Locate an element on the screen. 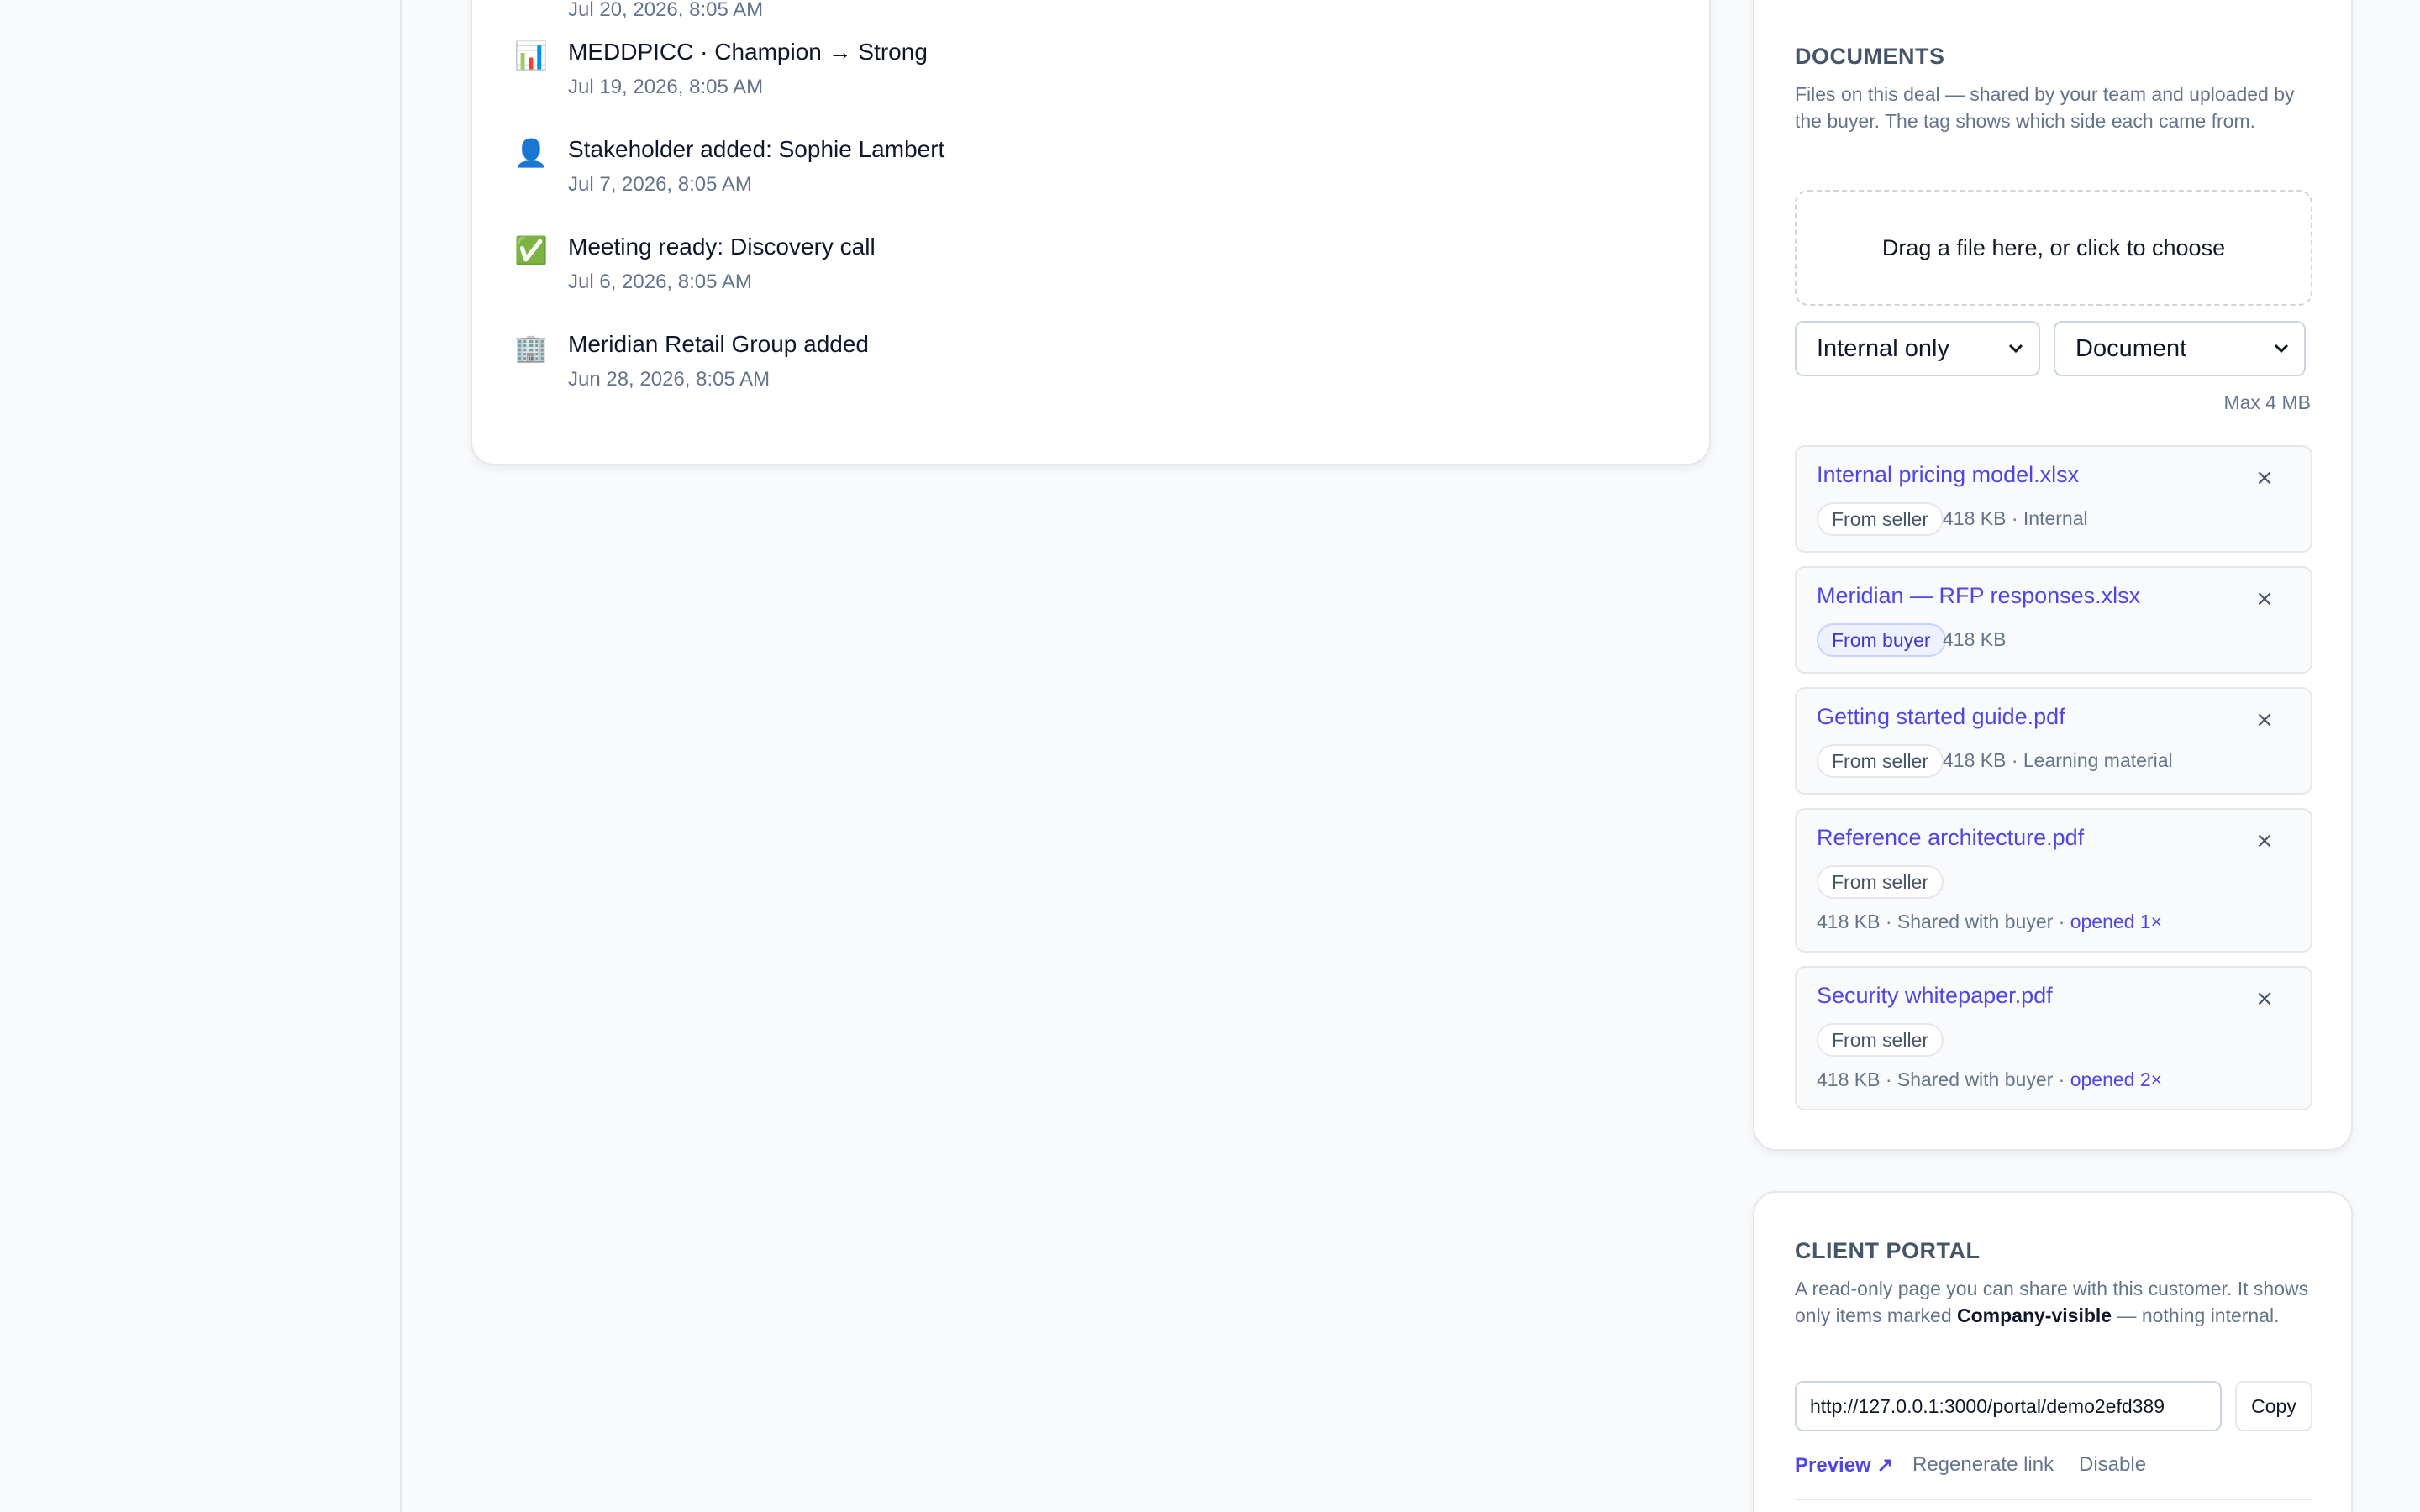 Image resolution: width=2420 pixels, height=1512 pixels. copy-button: Copy is located at coordinates (2273, 1406).